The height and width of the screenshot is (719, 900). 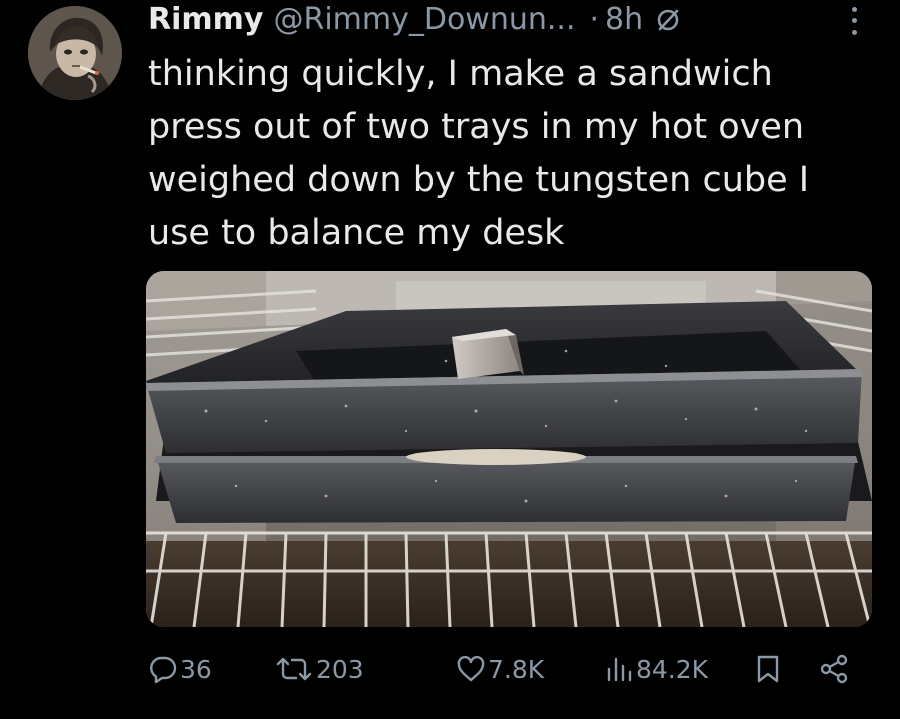 I want to click on like-button: 7.8K, so click(x=500, y=669).